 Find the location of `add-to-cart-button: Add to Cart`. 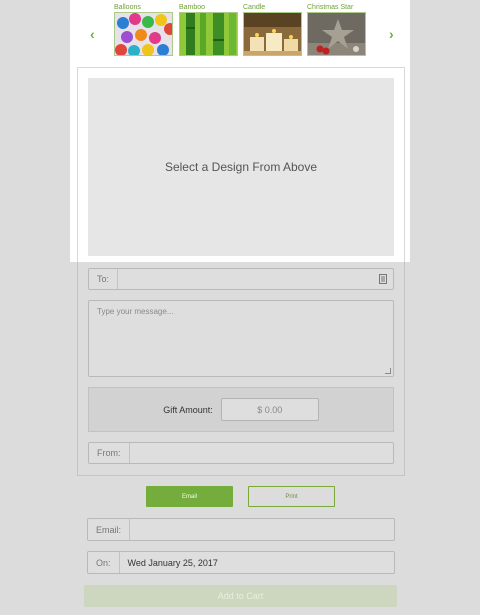

add-to-cart-button: Add to Cart is located at coordinates (240, 596).